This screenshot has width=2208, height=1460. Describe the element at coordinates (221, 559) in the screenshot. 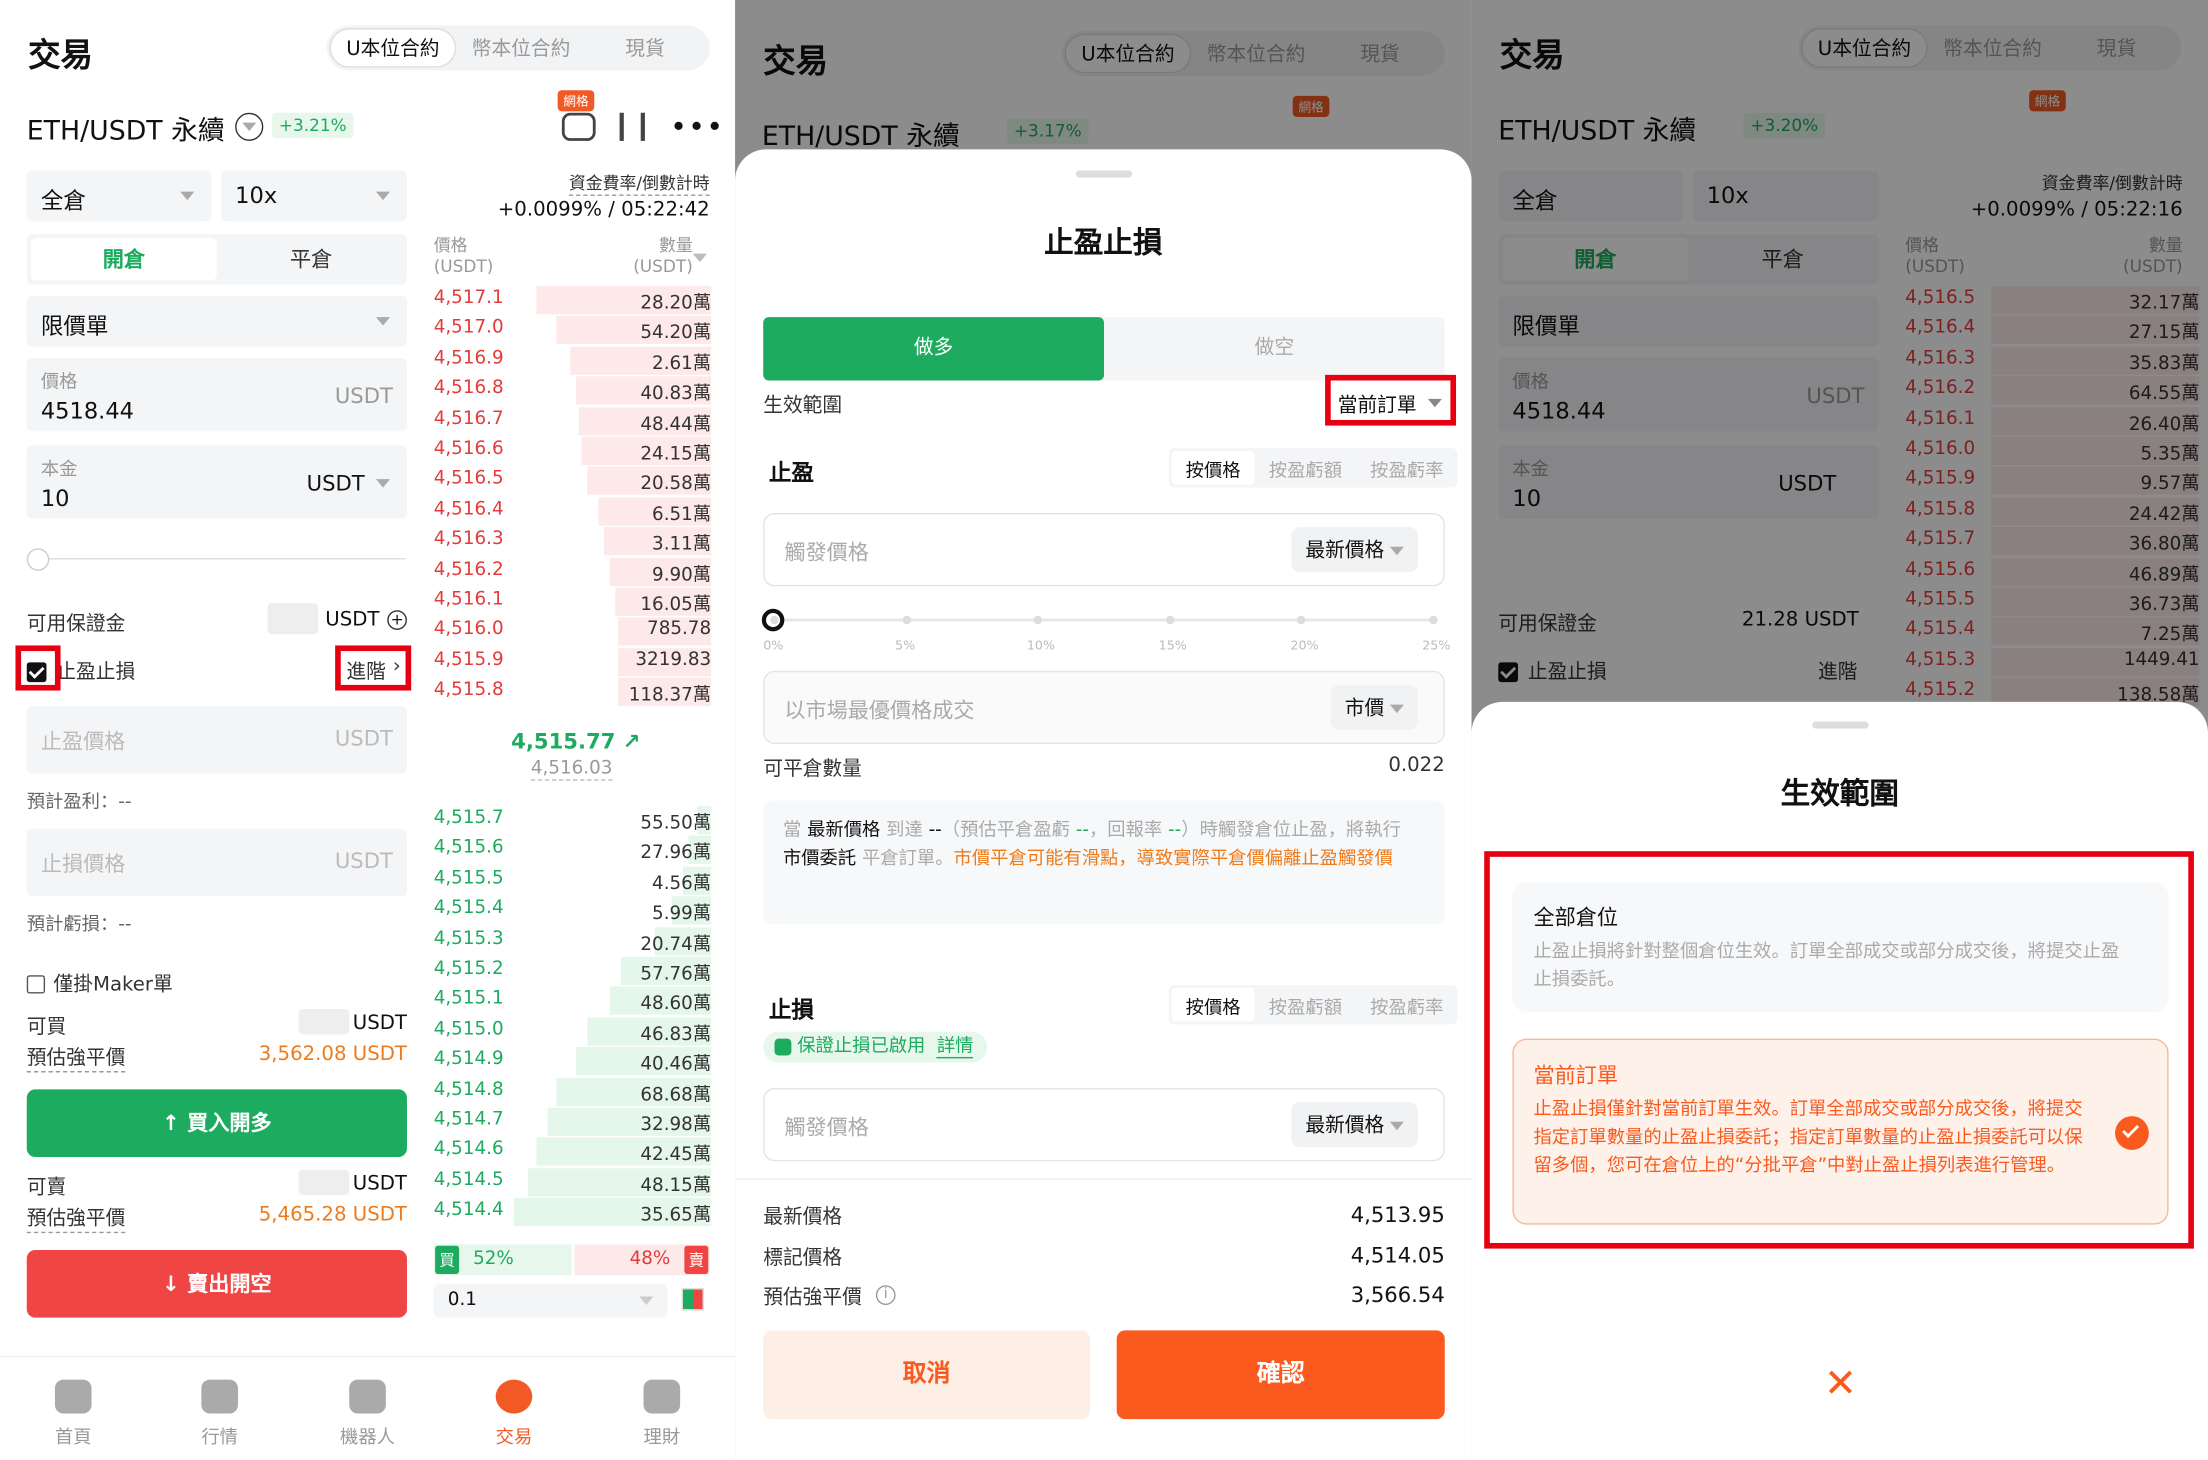

I see `amount-slider` at that location.